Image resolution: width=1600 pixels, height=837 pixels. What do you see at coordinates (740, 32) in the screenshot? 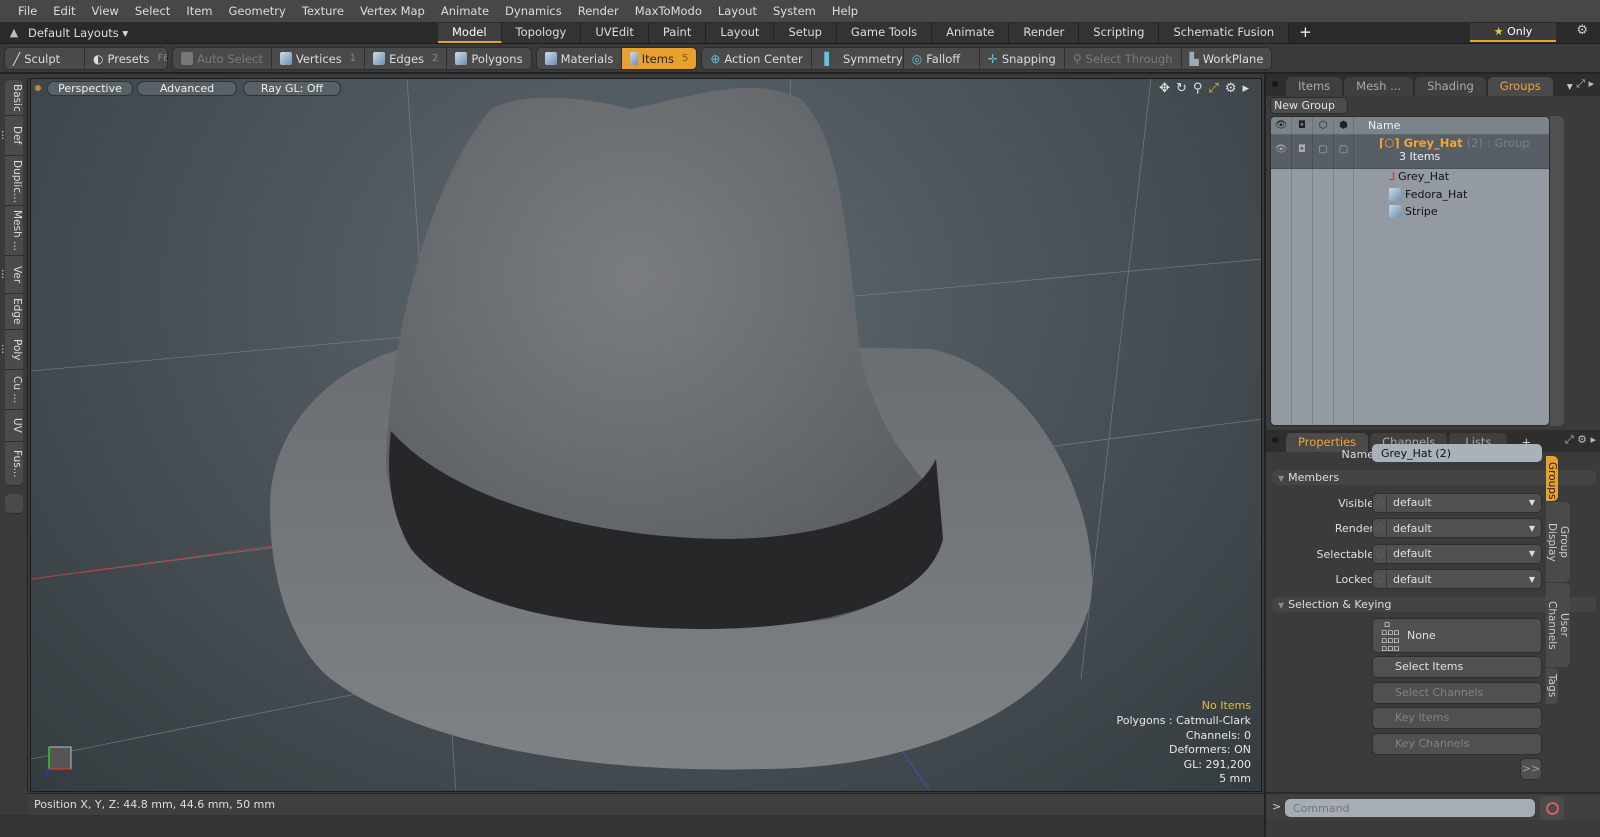
I see `tab-layout: Layout` at bounding box center [740, 32].